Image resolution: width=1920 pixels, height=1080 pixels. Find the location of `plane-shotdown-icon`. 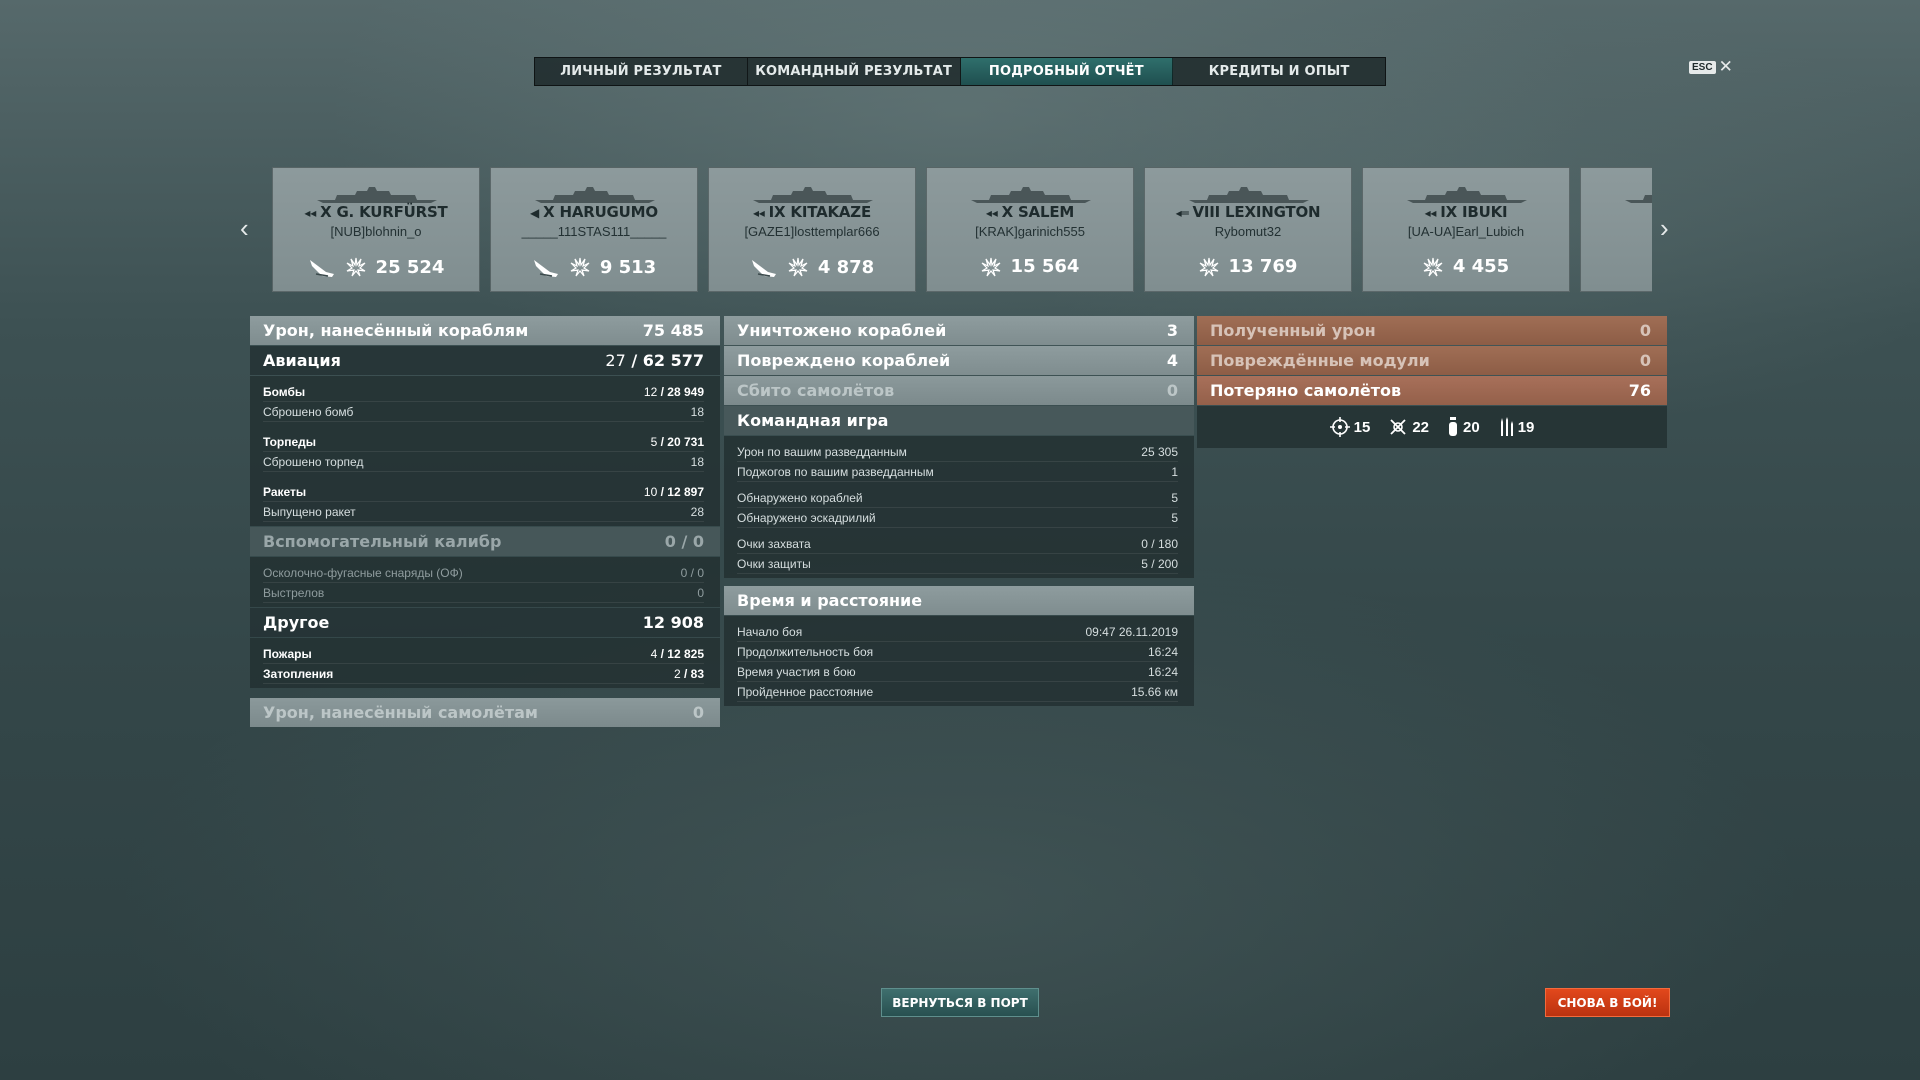

plane-shotdown-icon is located at coordinates (1398, 427).